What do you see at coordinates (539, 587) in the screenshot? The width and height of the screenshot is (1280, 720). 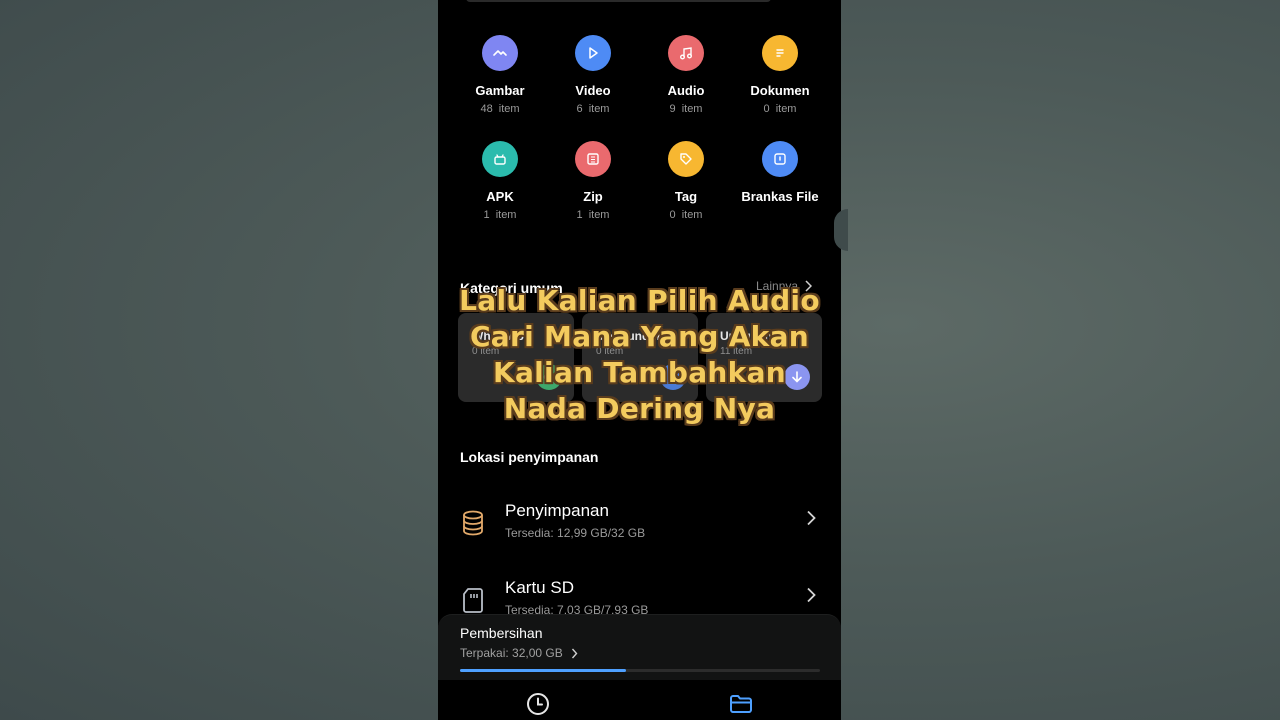 I see `storage-name: Kartu SD` at bounding box center [539, 587].